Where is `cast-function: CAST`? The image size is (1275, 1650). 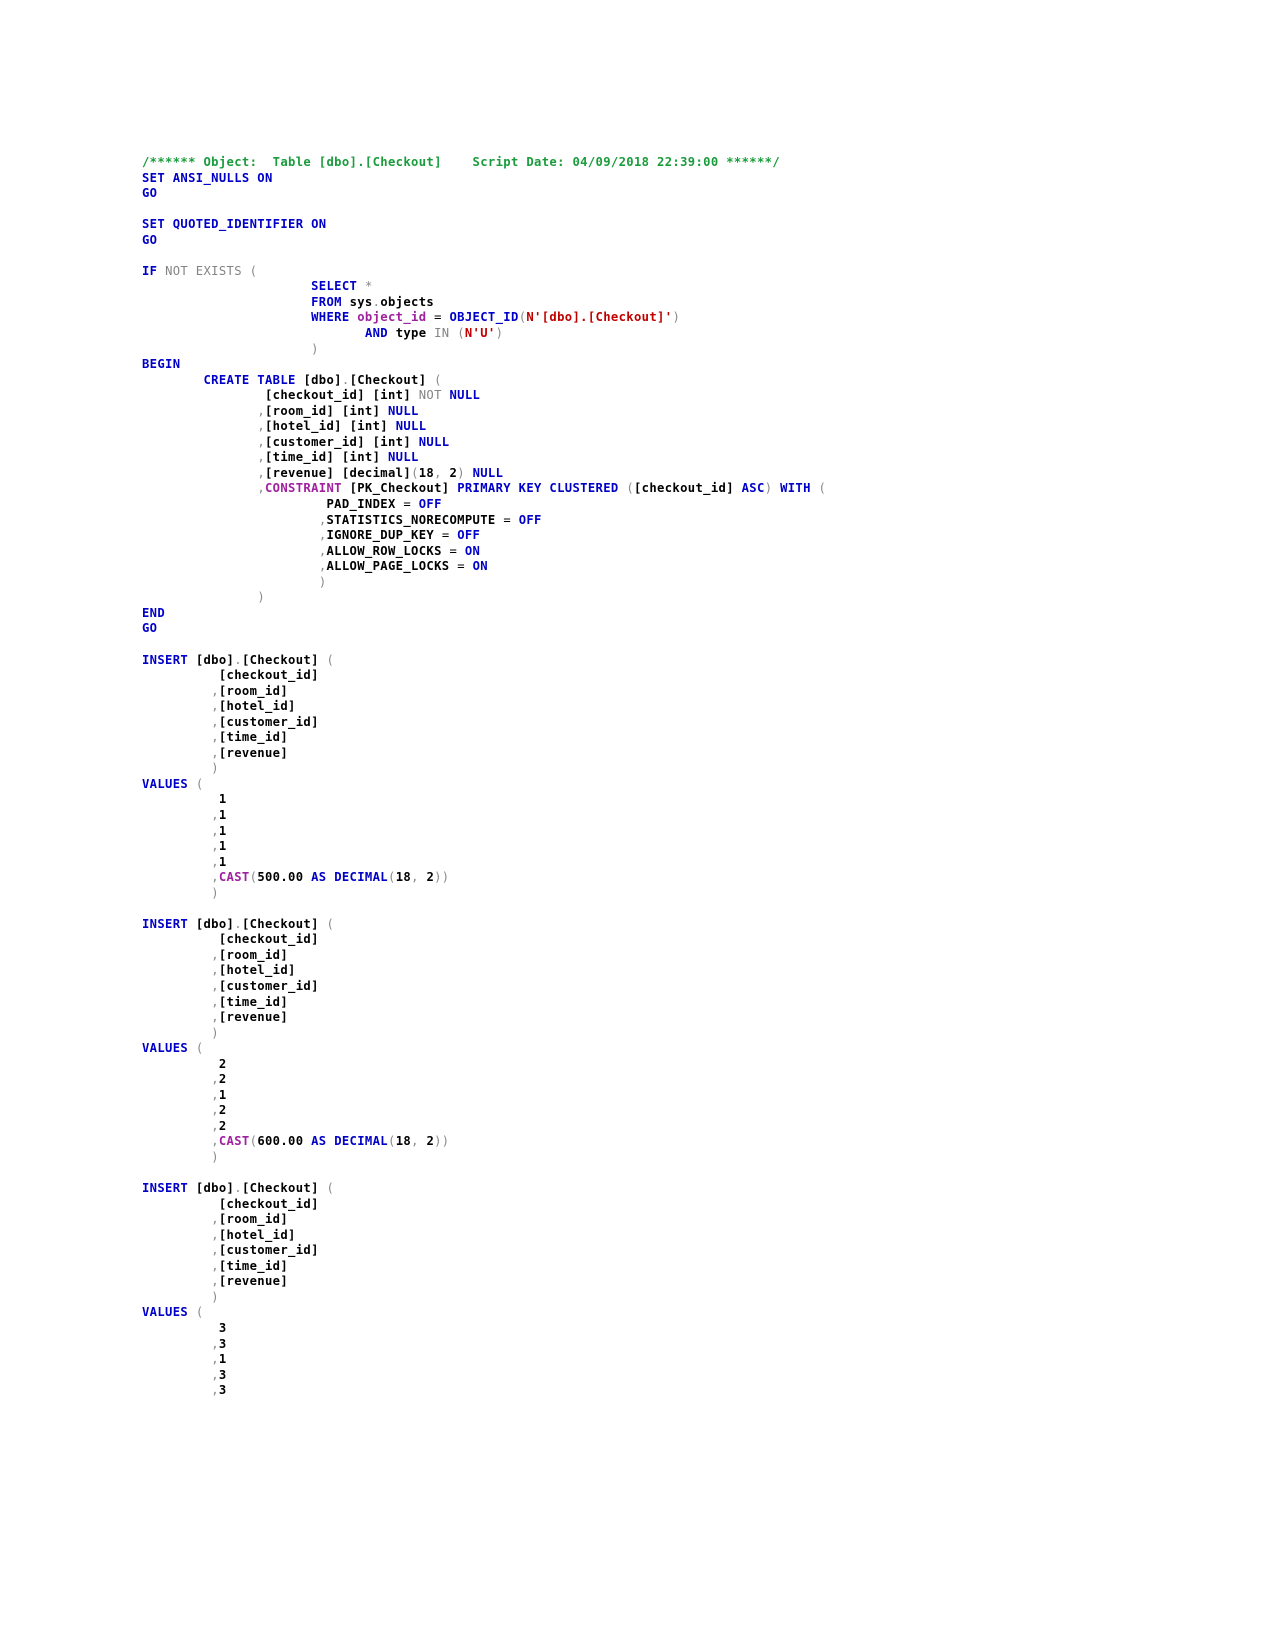 cast-function: CAST is located at coordinates (234, 877).